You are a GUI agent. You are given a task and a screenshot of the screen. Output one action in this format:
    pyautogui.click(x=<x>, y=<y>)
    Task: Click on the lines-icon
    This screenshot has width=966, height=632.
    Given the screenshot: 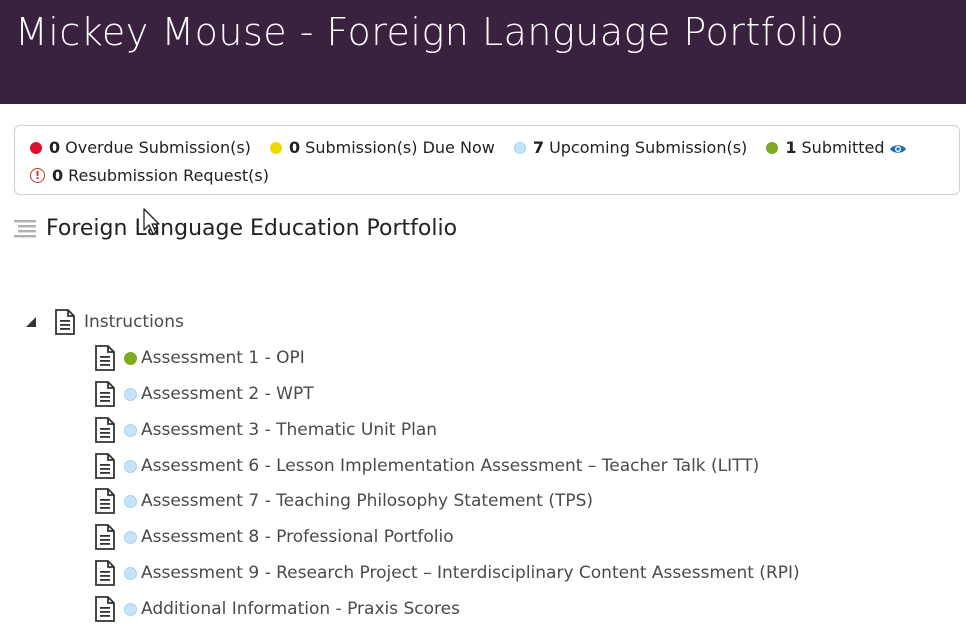 What is the action you would take?
    pyautogui.click(x=25, y=228)
    